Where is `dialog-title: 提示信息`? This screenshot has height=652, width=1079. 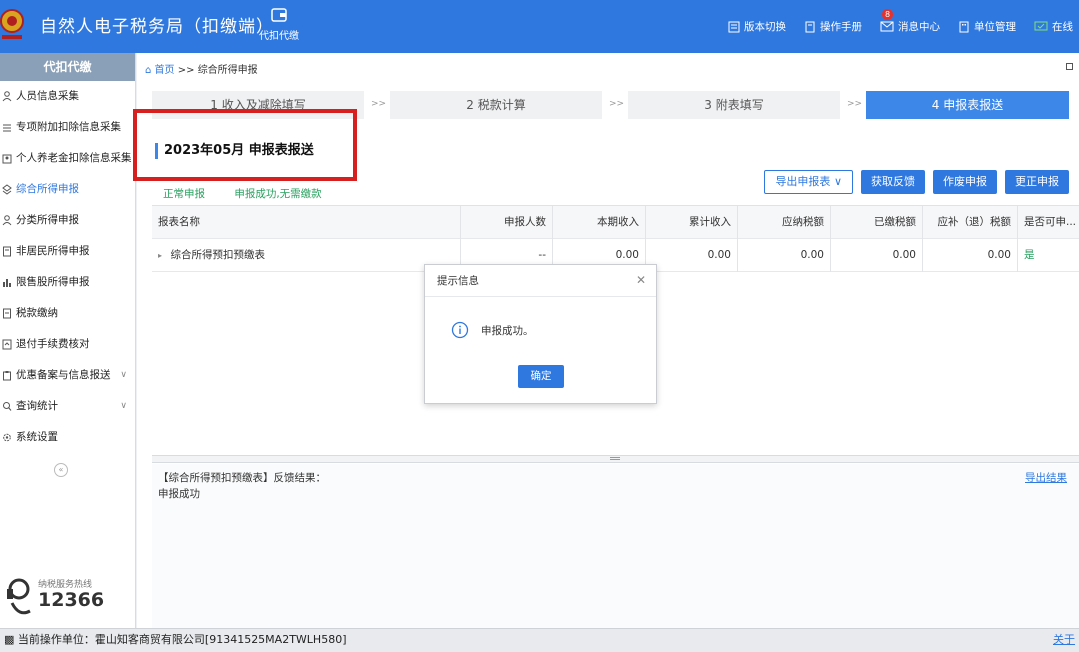 dialog-title: 提示信息 is located at coordinates (540, 281).